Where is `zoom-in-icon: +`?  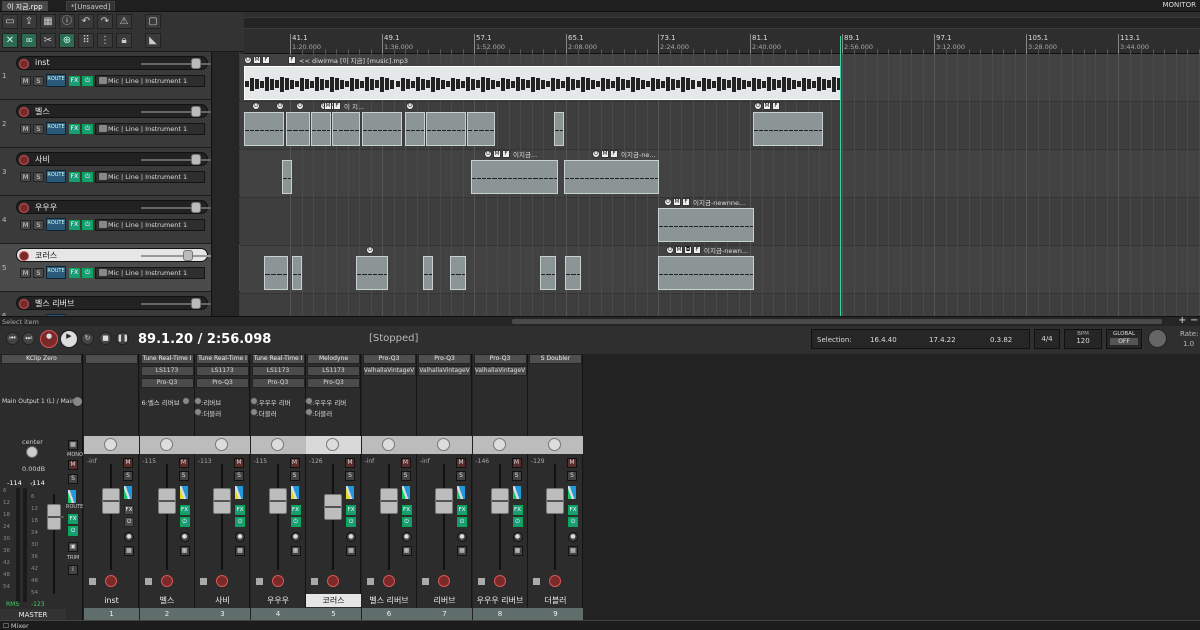 zoom-in-icon: + is located at coordinates (1182, 320).